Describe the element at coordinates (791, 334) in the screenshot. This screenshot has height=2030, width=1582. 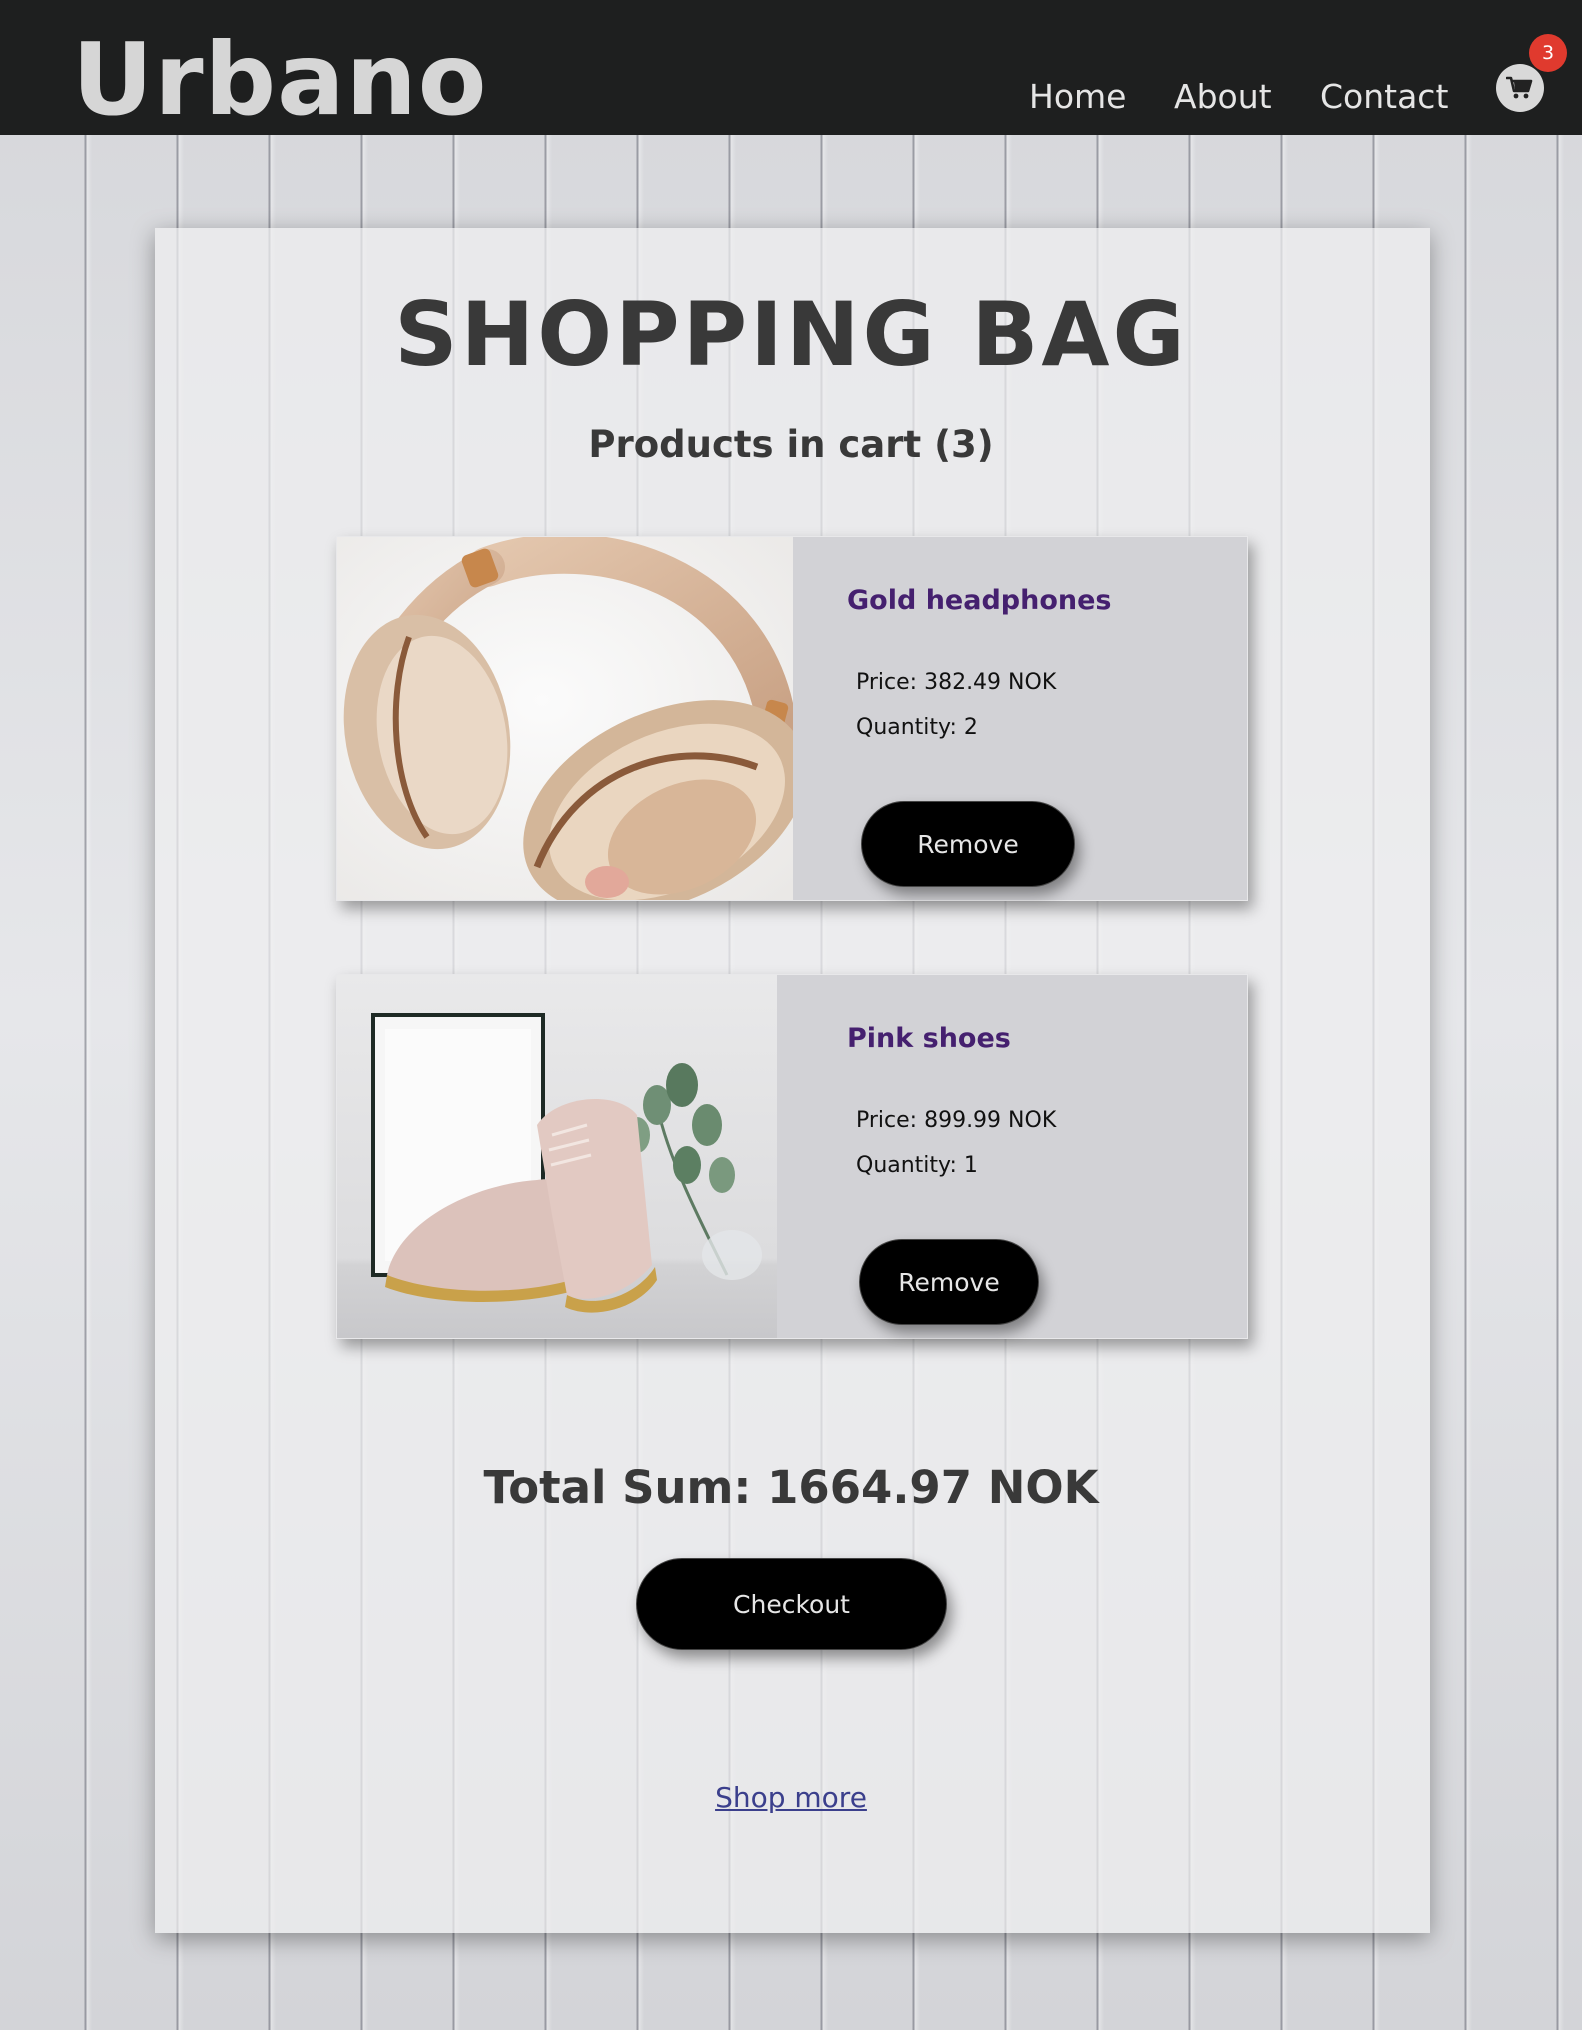
I see `page-title: SHOPPING BAG` at that location.